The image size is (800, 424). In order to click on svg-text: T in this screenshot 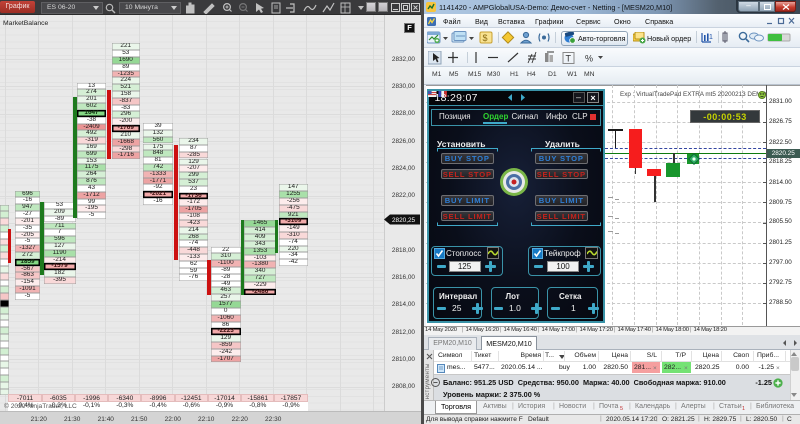, I will do `click(569, 58)`.